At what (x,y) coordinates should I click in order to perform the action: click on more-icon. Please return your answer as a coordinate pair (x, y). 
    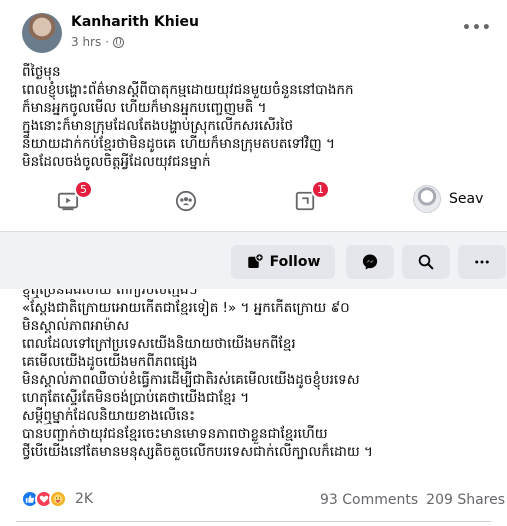
    Looking at the image, I should click on (482, 262).